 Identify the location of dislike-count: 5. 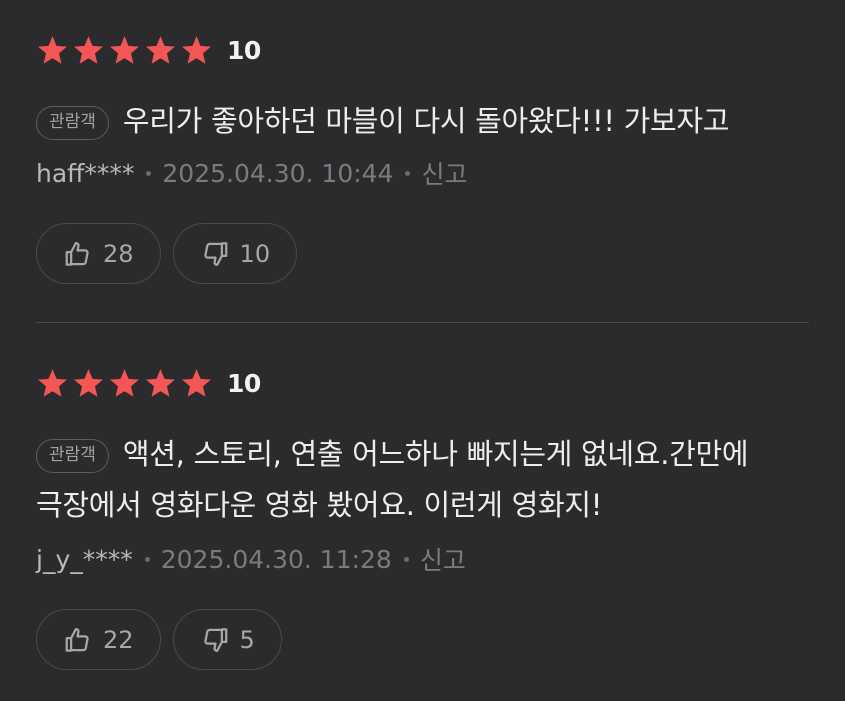
(247, 639).